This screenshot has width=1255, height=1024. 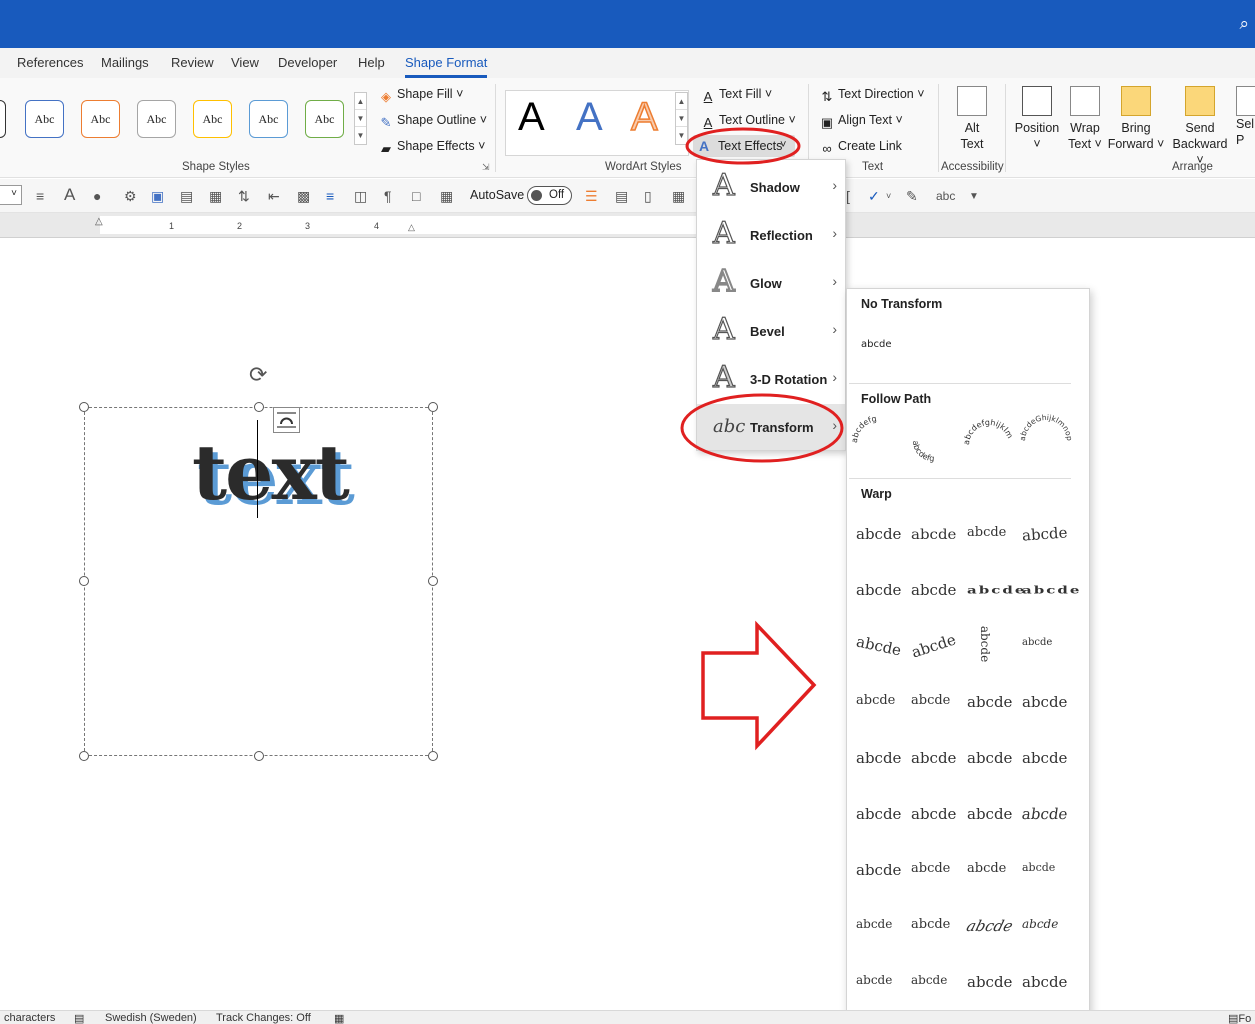 I want to click on focus-mode: ▤ Fo, so click(x=1239, y=1018).